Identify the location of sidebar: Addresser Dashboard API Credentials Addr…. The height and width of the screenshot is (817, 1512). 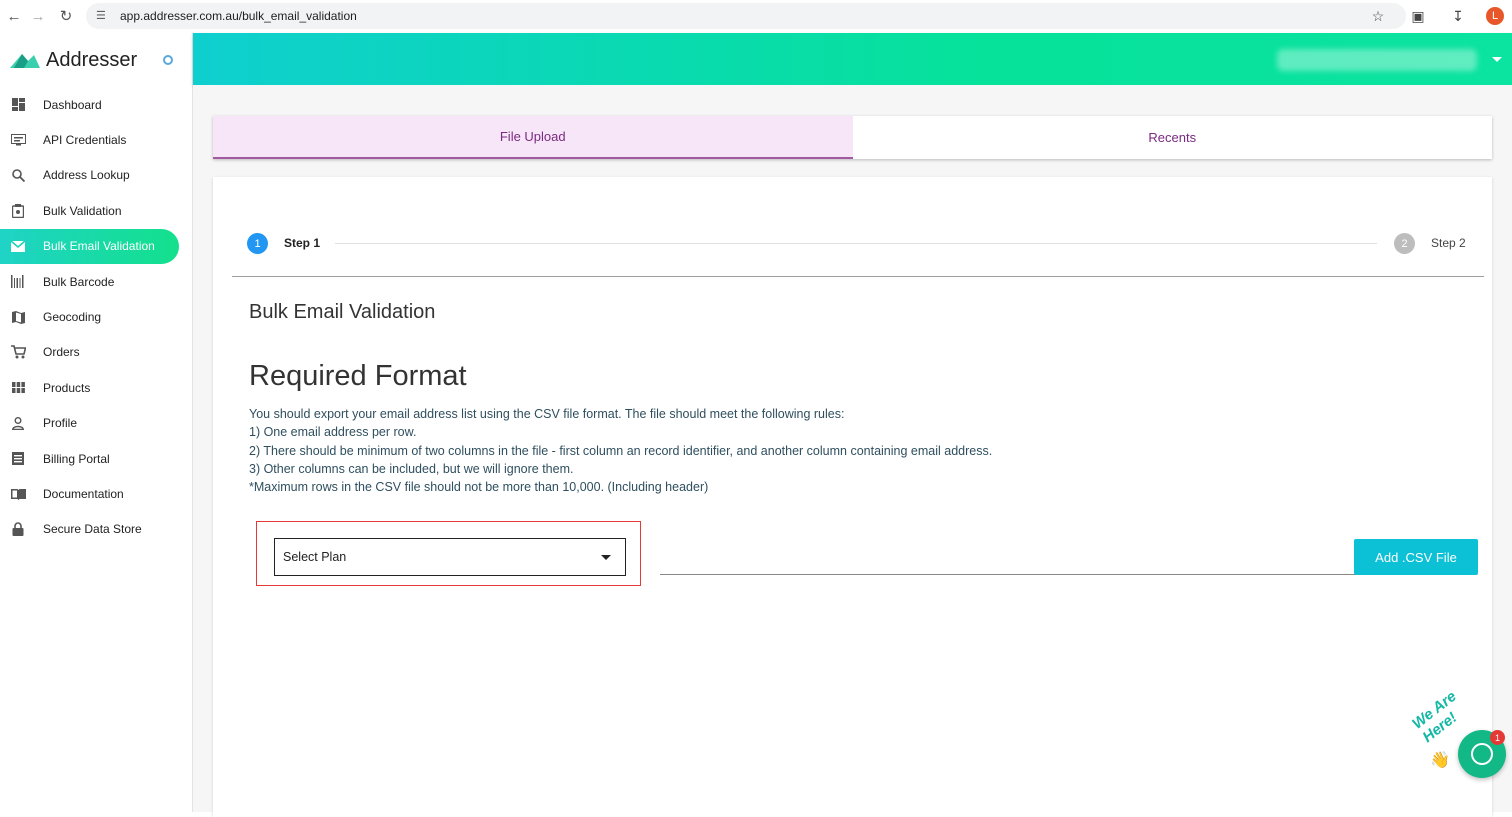
(96, 422).